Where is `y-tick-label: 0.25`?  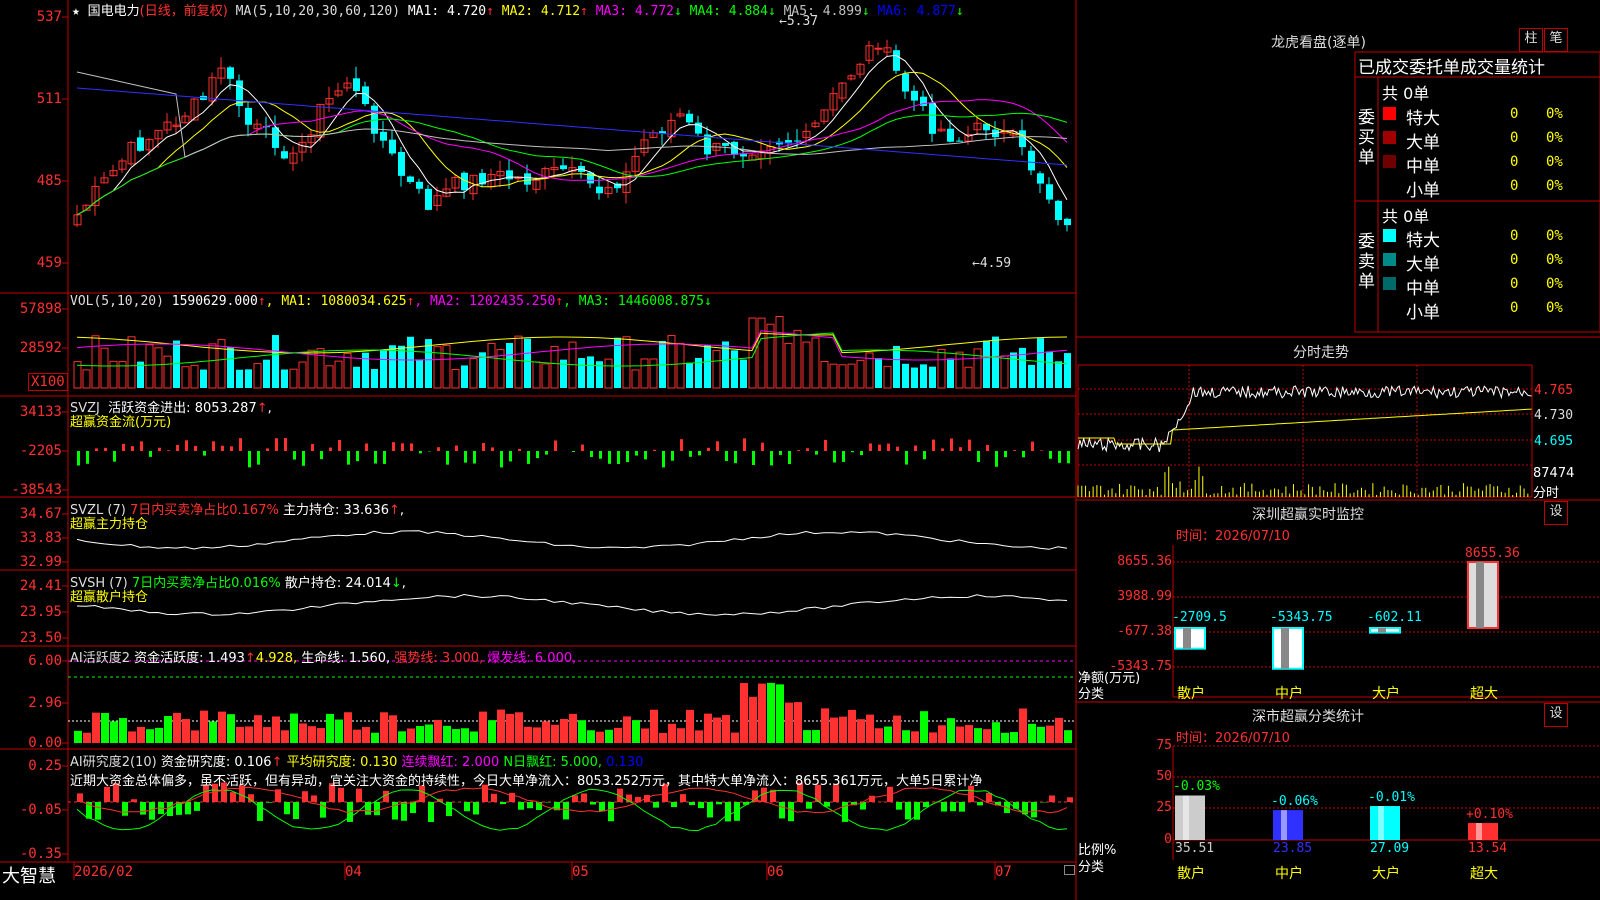
y-tick-label: 0.25 is located at coordinates (45, 766).